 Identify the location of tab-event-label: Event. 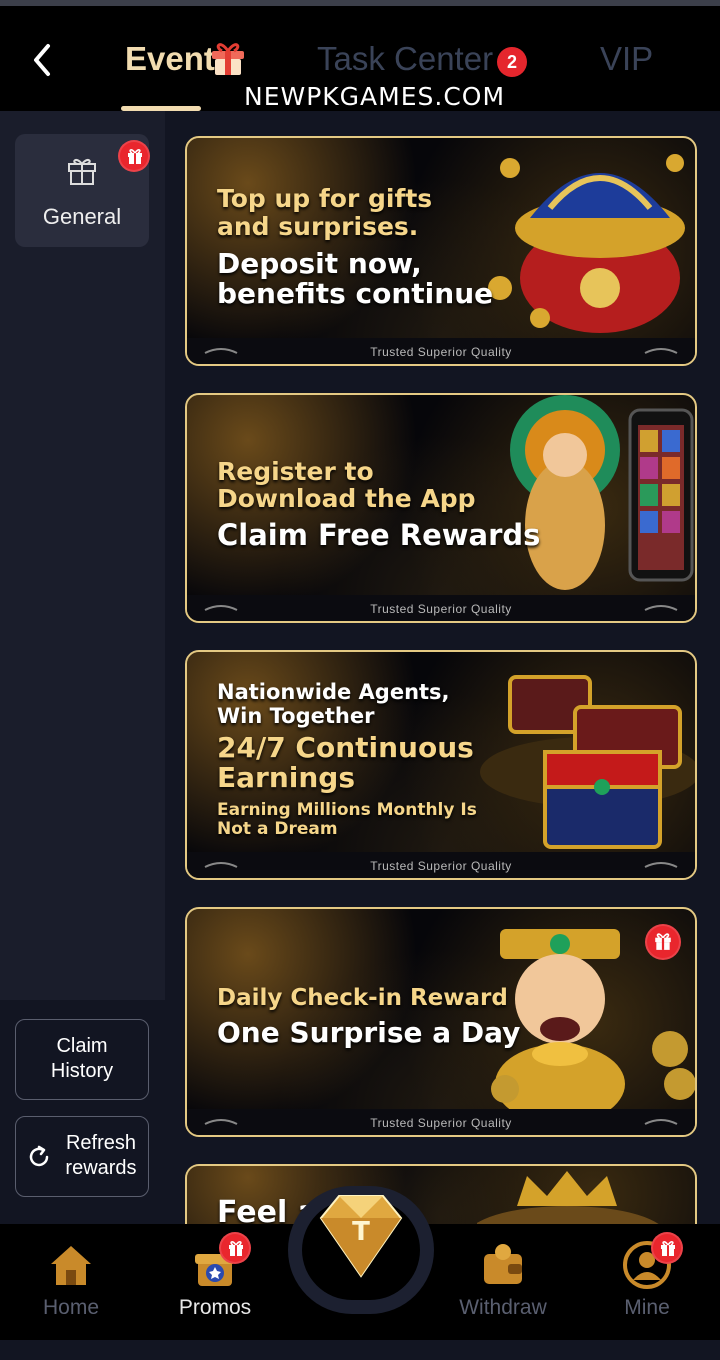
(170, 58).